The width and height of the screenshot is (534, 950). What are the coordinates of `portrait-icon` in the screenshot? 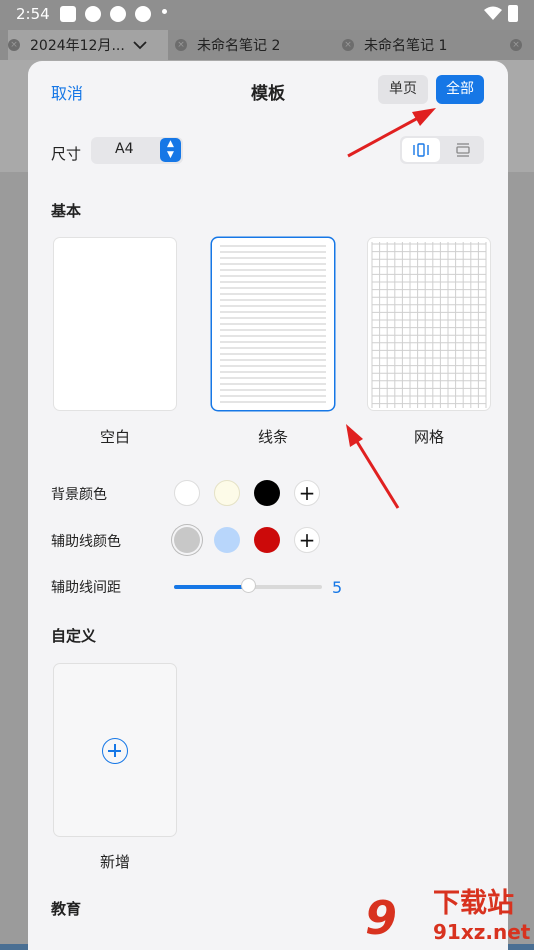 It's located at (421, 150).